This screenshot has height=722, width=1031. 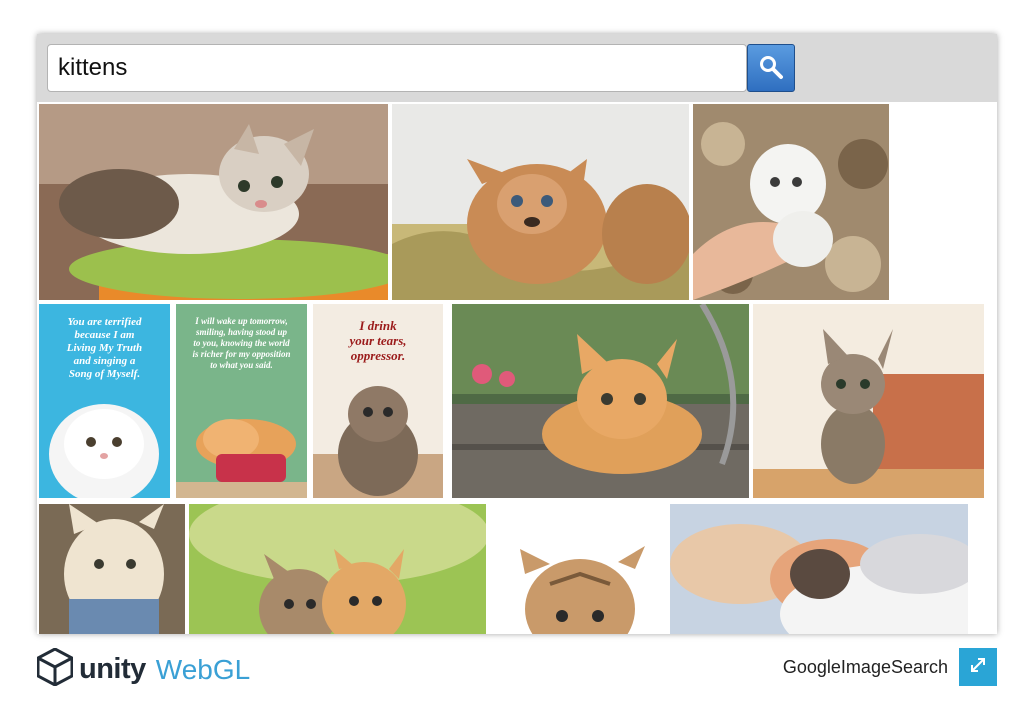 I want to click on unity-webgl-logo: unity WebGL, so click(x=143, y=669).